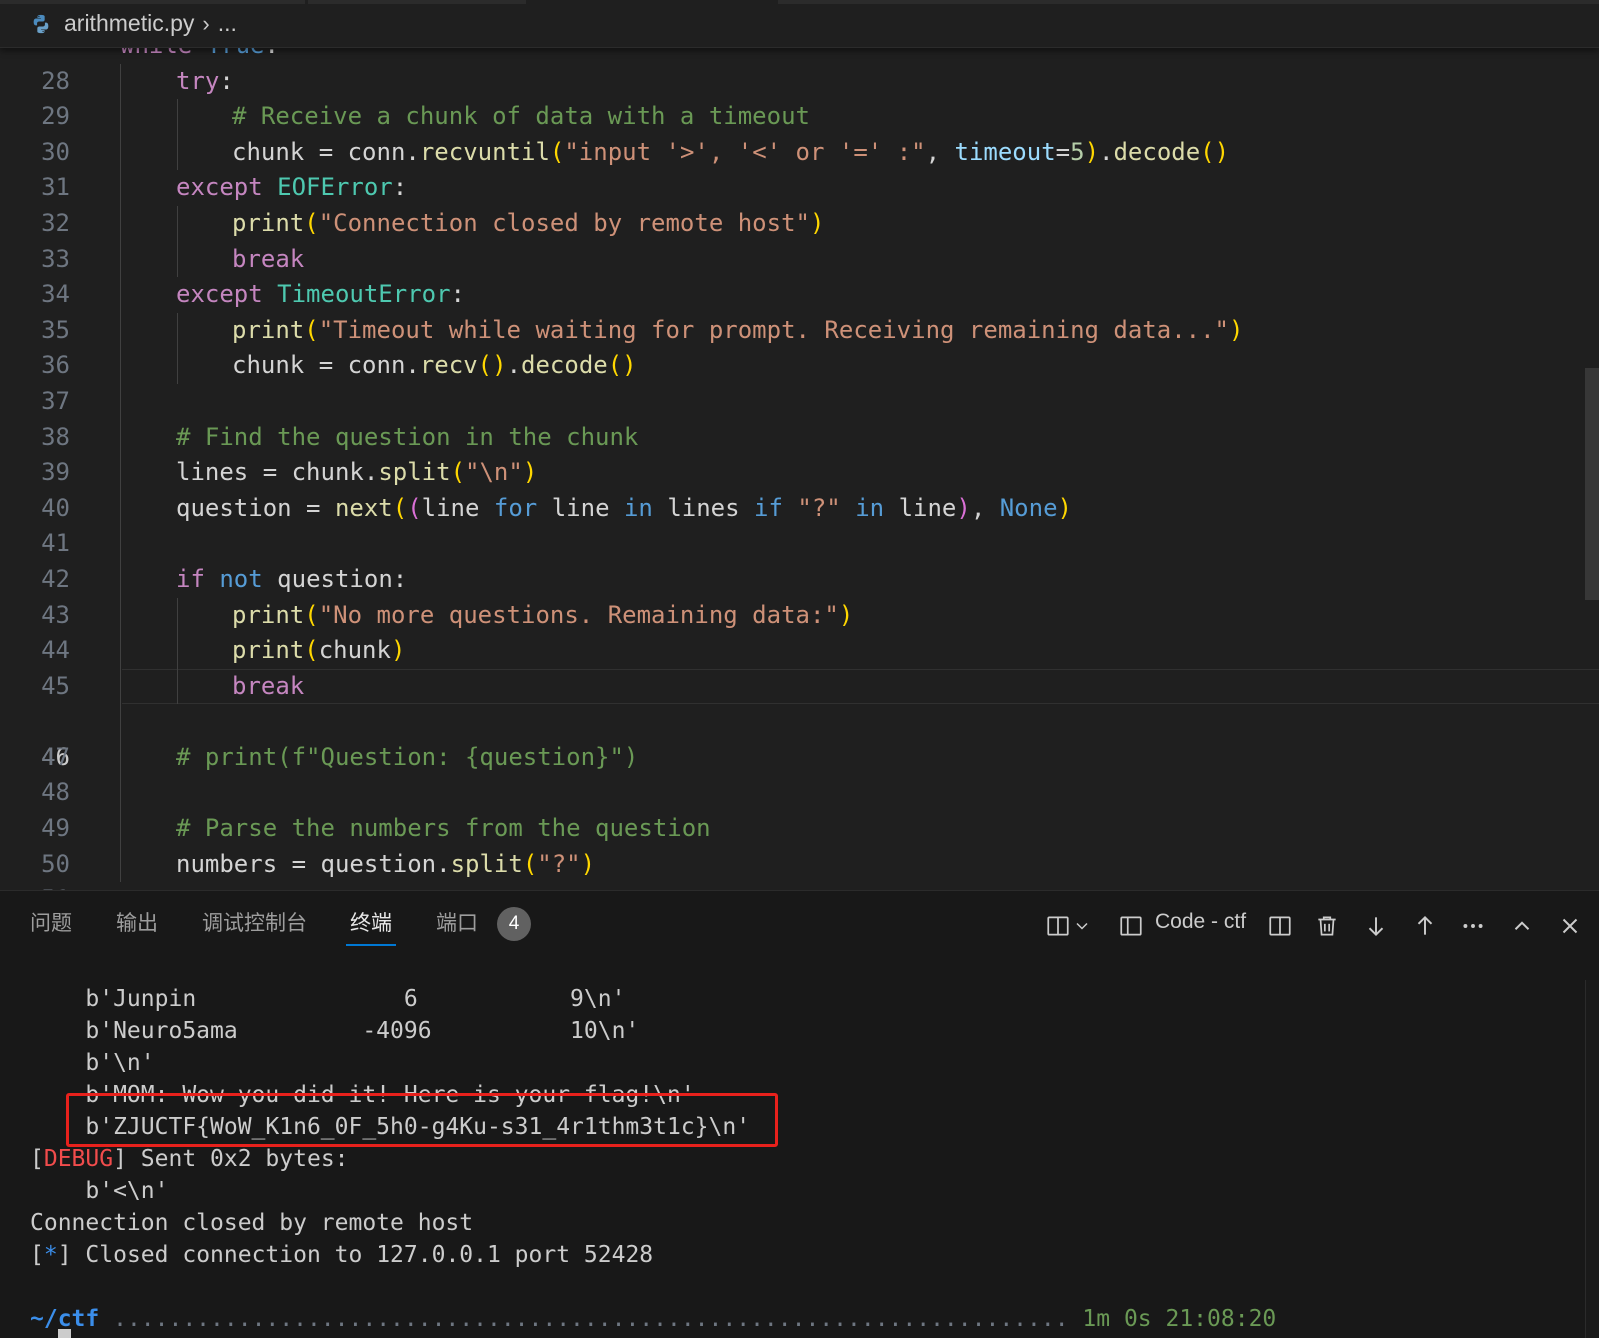  I want to click on code-line: 32 except EOFError:, so click(799, 203).